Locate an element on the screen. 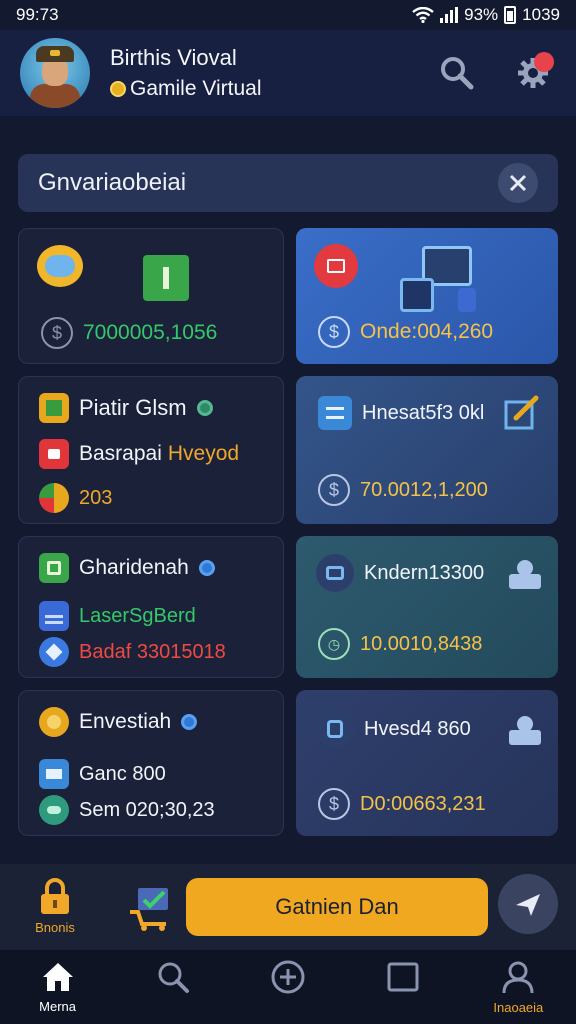  card-6: Kndern13300 ◷ 10.0010,8438 is located at coordinates (427, 607).